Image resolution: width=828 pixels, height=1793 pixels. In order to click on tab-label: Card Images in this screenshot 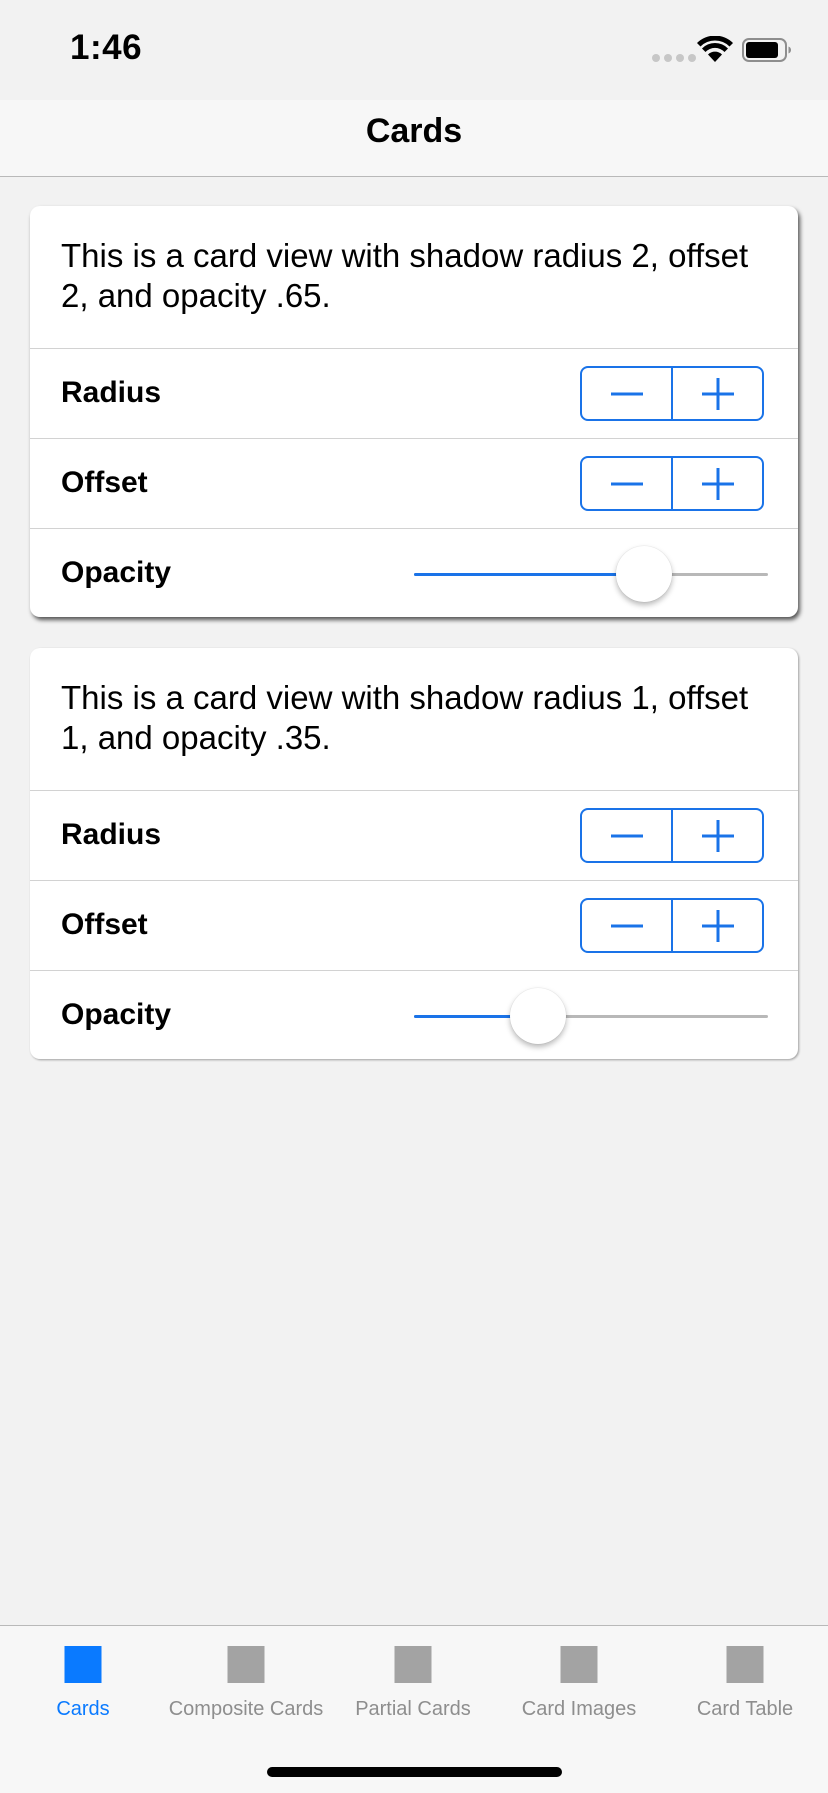, I will do `click(579, 1709)`.